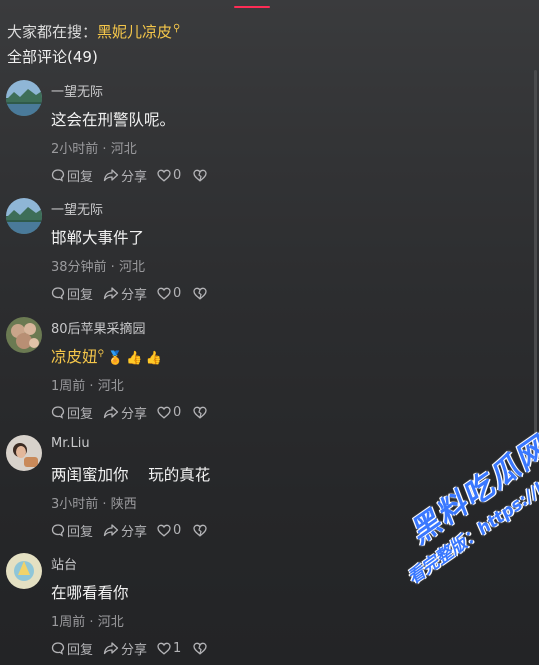 The image size is (539, 665). What do you see at coordinates (115, 358) in the screenshot?
I see `medal-emoji-icon: 🏅` at bounding box center [115, 358].